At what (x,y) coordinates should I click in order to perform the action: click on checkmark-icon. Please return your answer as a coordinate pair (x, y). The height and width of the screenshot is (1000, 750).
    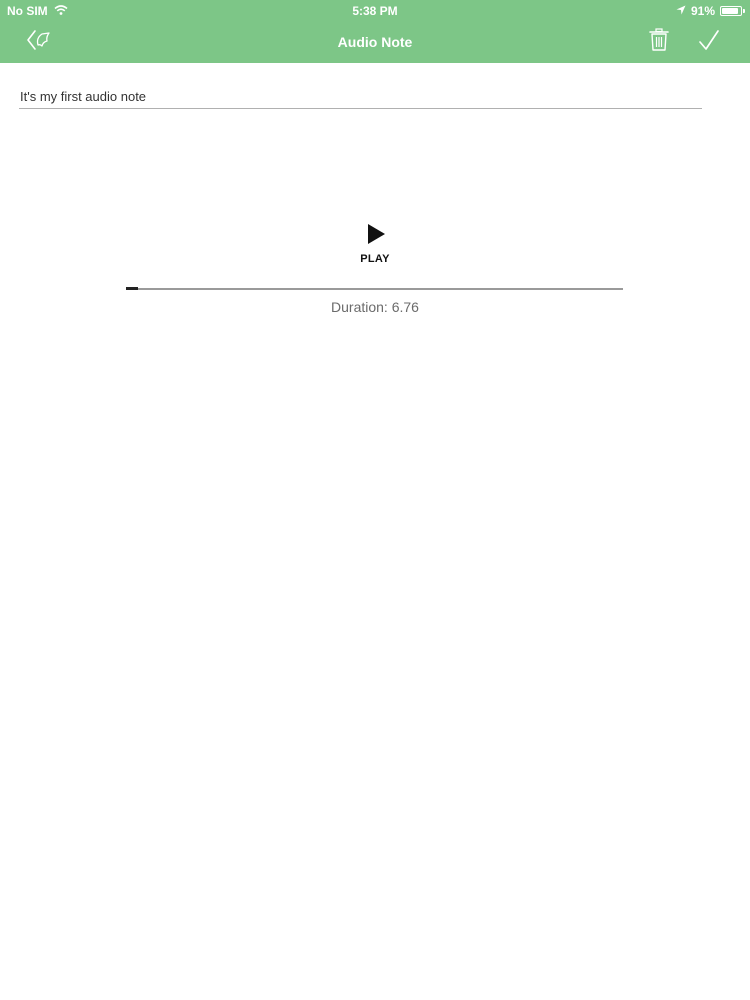
    Looking at the image, I should click on (709, 42).